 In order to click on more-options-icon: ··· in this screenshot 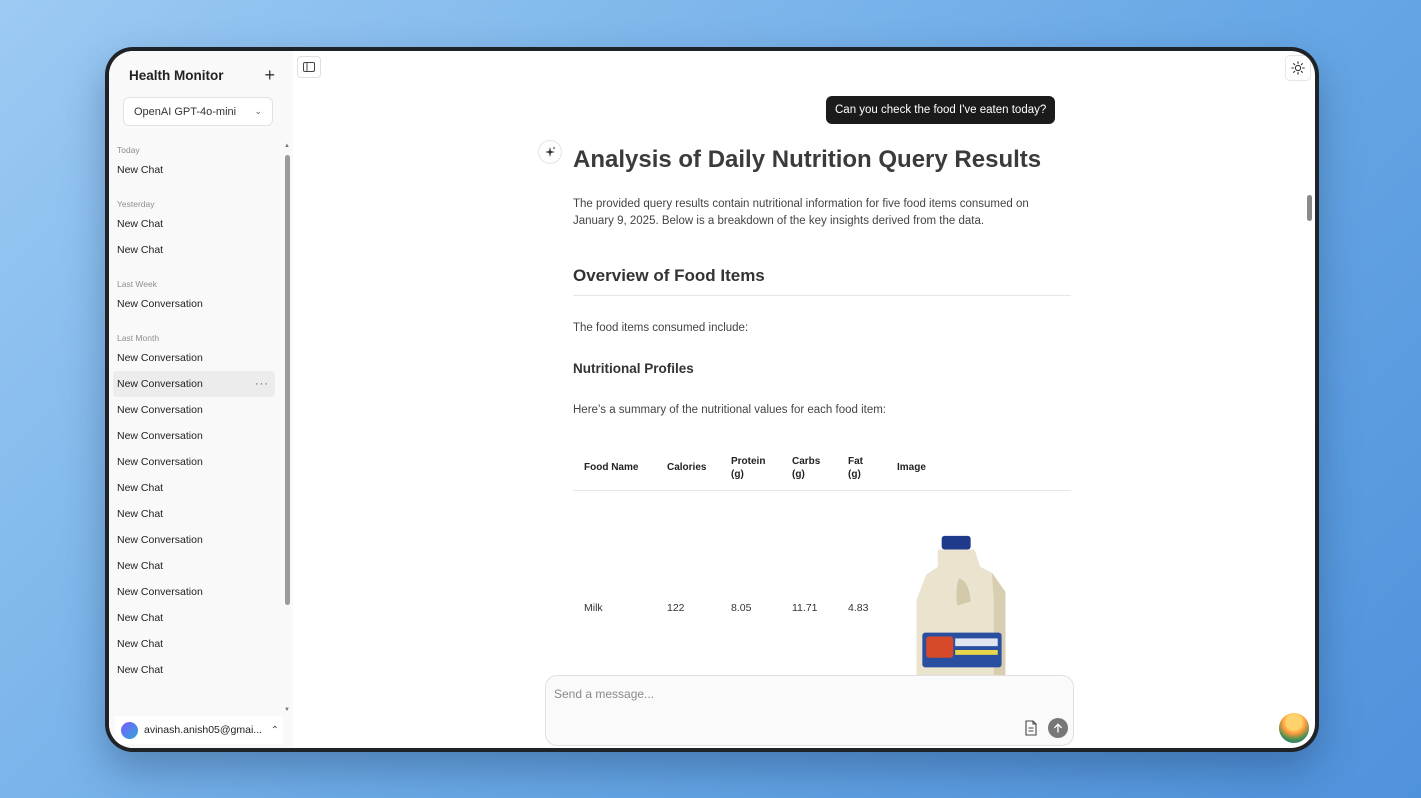, I will do `click(262, 384)`.